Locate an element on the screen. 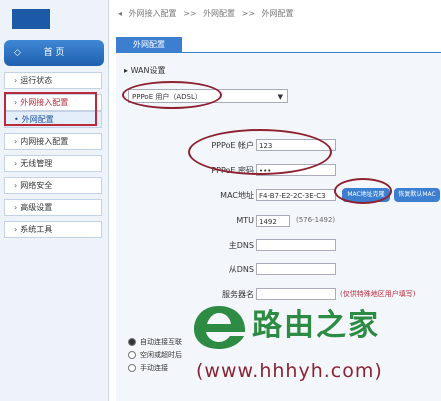  home-button-label: 首 页 is located at coordinates (54, 53).